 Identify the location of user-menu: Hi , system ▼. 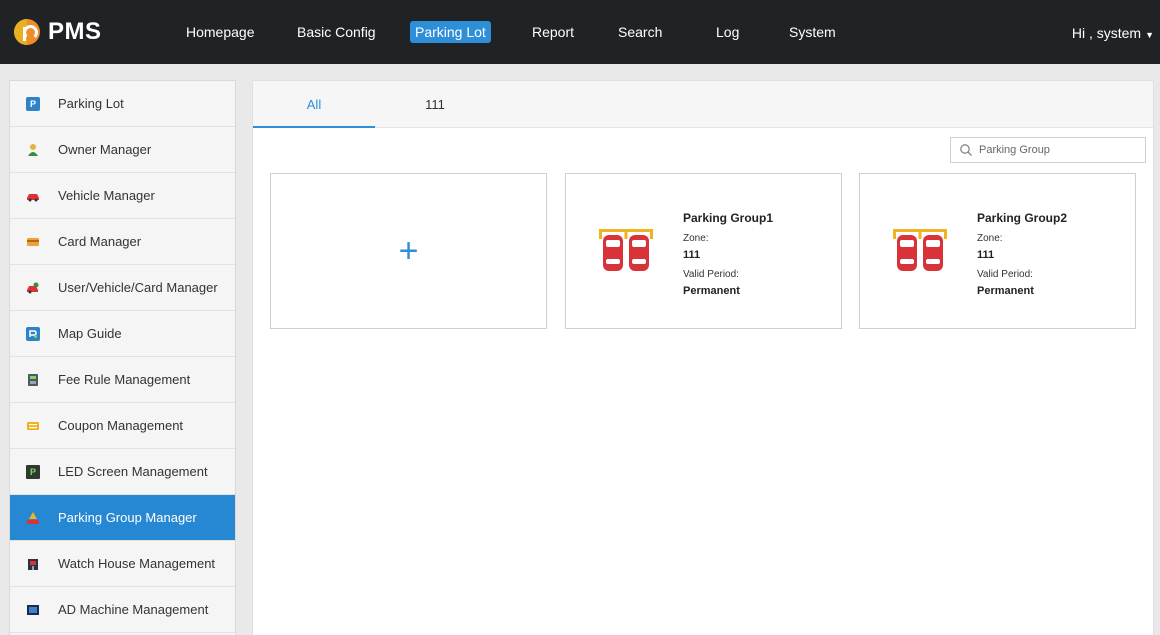
(1113, 33).